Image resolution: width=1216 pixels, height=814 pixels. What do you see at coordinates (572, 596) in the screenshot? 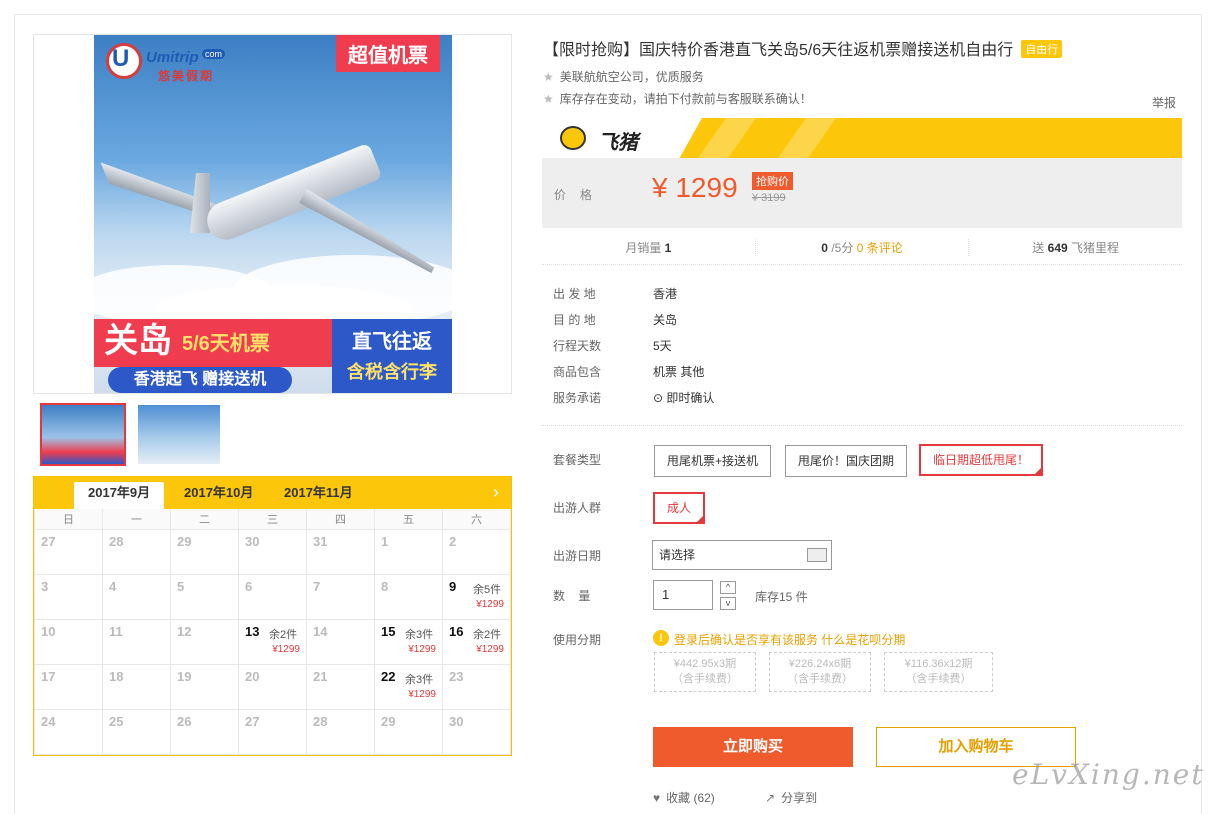
I see `qty-label: 数 量` at bounding box center [572, 596].